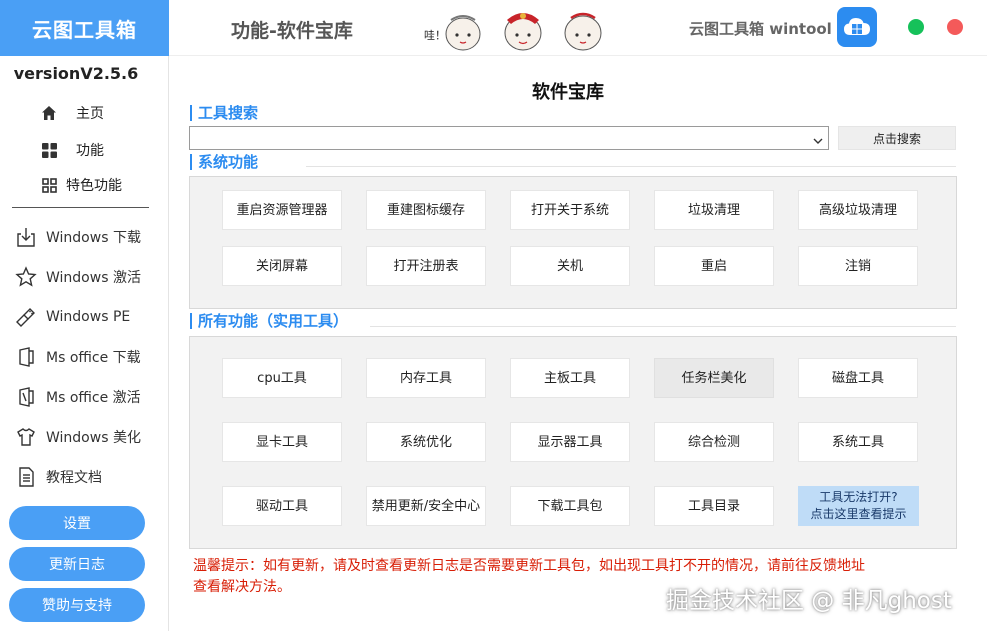 The width and height of the screenshot is (987, 631). Describe the element at coordinates (897, 138) in the screenshot. I see `search-button: 点击搜索` at that location.